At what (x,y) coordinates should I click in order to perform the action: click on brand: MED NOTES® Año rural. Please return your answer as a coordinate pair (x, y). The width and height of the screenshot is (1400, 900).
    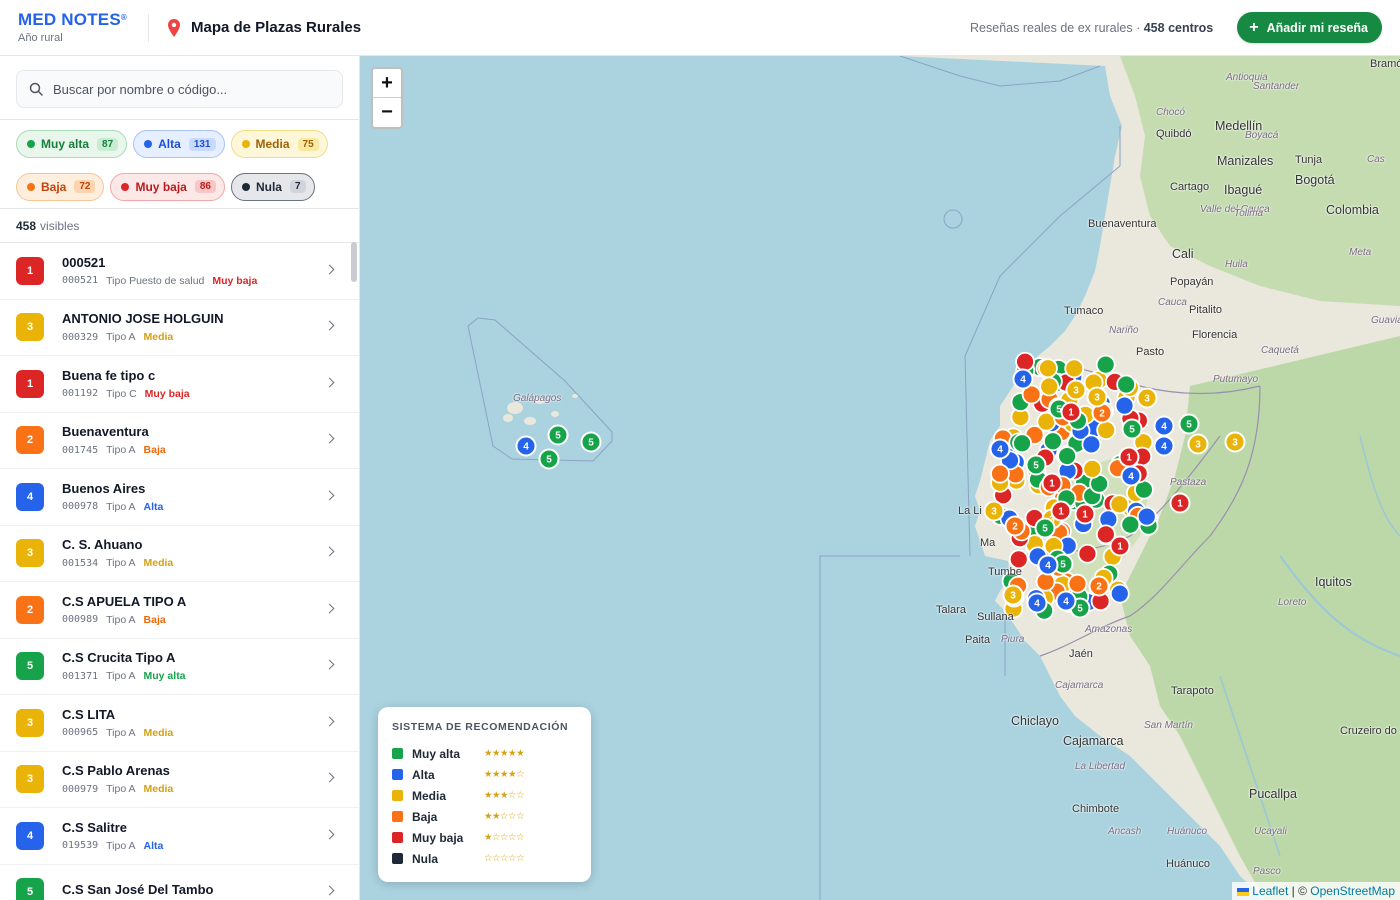
    Looking at the image, I should click on (74, 28).